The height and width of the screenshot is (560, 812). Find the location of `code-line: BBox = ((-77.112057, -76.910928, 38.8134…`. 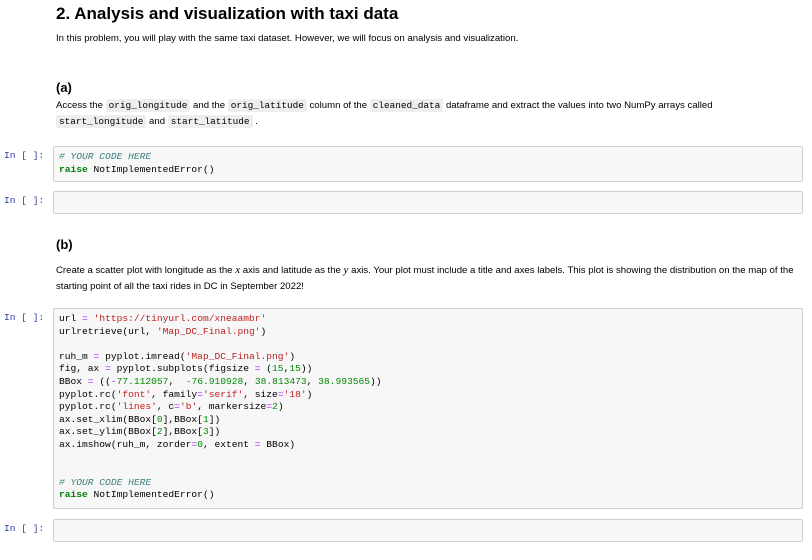

code-line: BBox = ((-77.112057, -76.910928, 38.8134… is located at coordinates (428, 382).